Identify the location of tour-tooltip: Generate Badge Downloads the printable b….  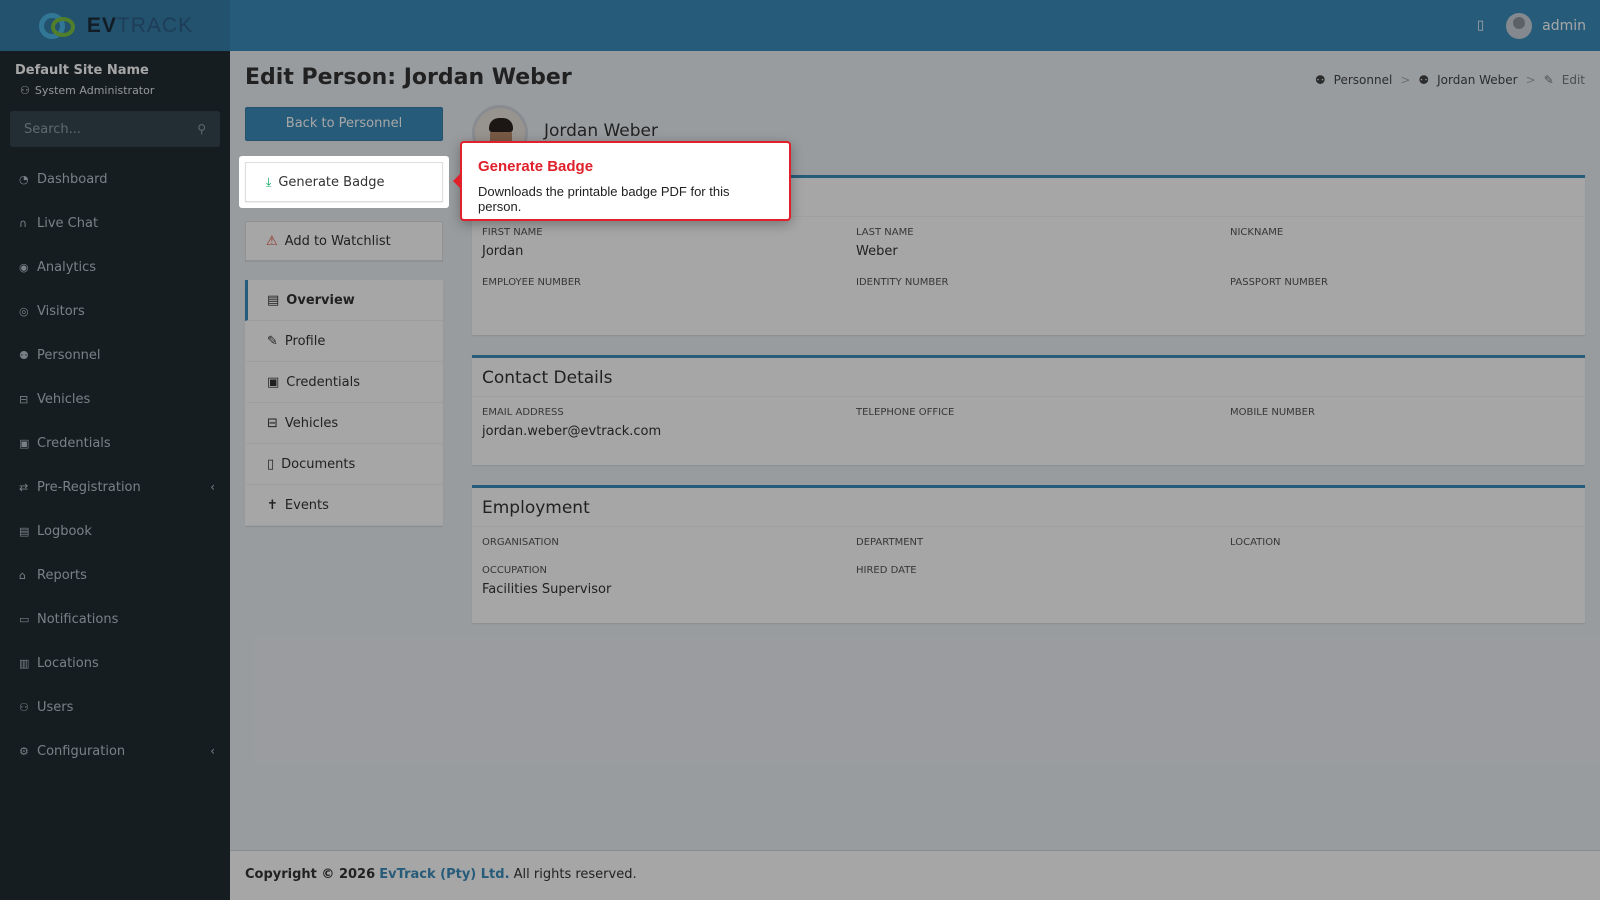
(622, 181).